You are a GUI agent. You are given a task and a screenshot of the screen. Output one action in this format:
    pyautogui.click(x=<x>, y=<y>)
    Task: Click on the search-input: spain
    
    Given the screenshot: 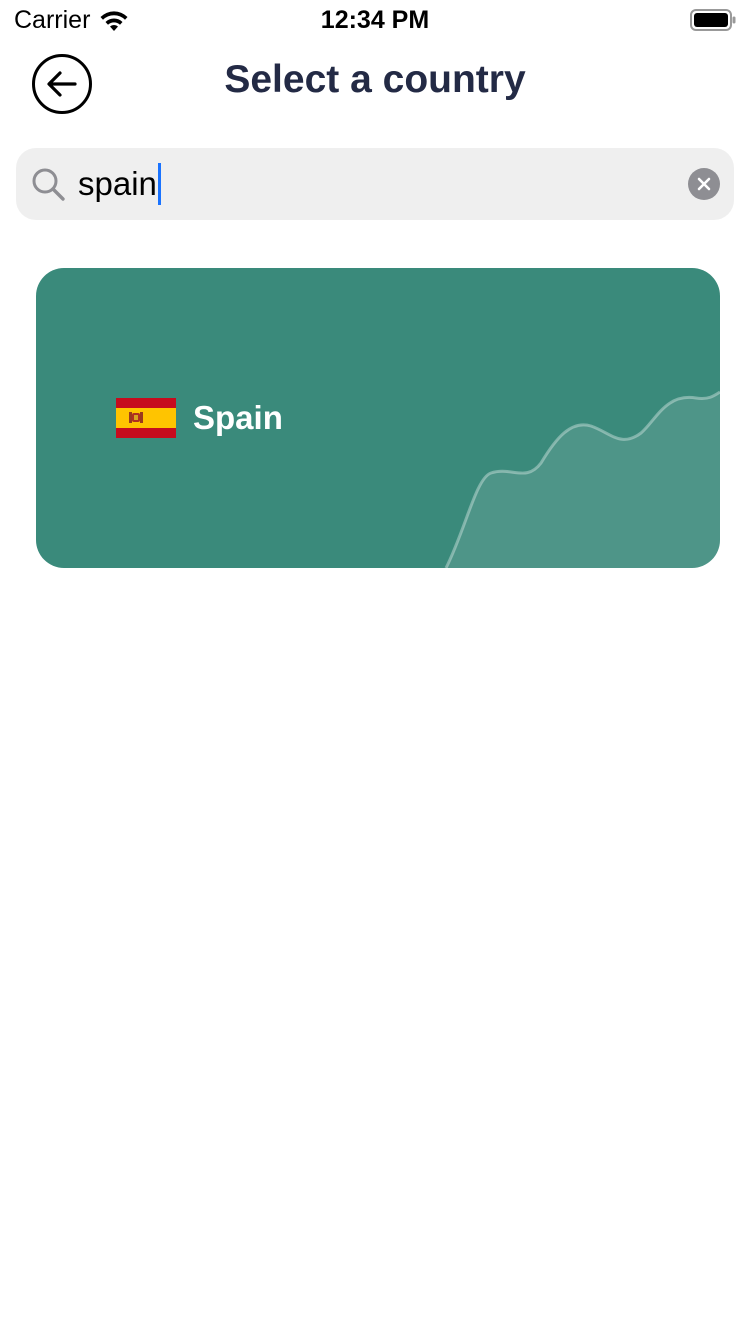 What is the action you would take?
    pyautogui.click(x=373, y=184)
    